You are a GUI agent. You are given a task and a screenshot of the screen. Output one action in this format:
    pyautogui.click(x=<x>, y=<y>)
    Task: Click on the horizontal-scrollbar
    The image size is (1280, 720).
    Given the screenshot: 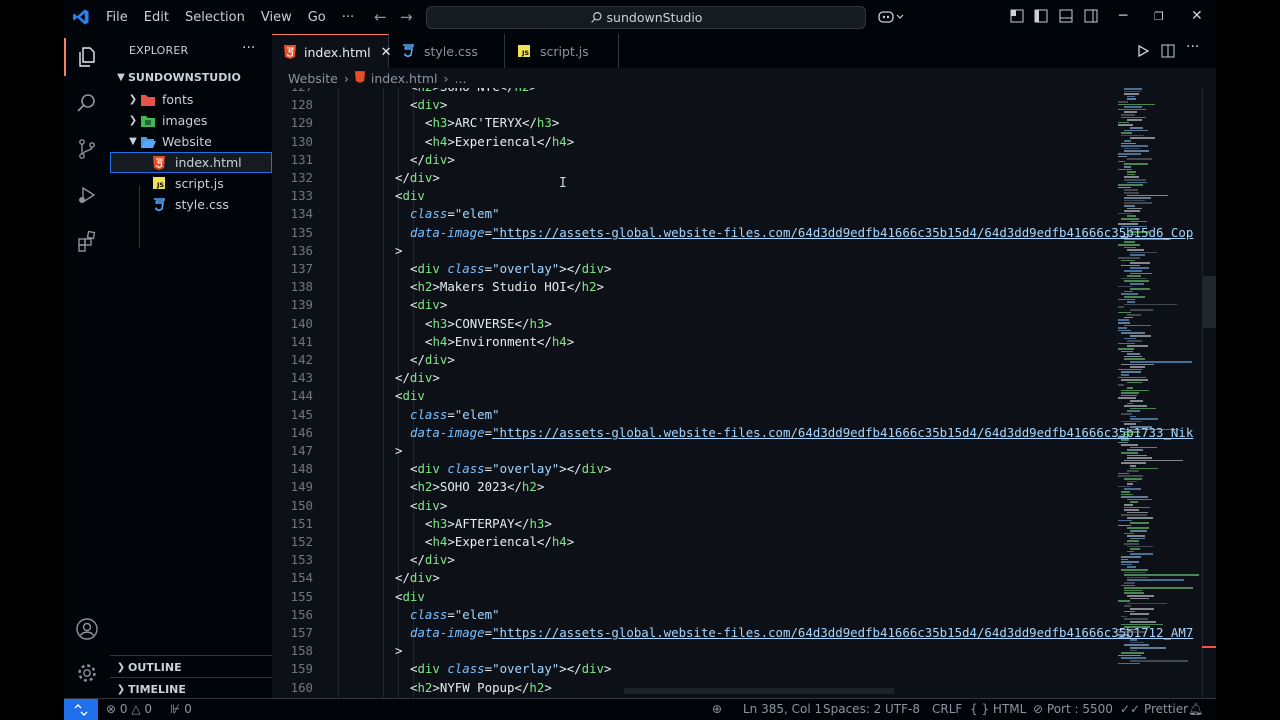 What is the action you would take?
    pyautogui.click(x=759, y=691)
    